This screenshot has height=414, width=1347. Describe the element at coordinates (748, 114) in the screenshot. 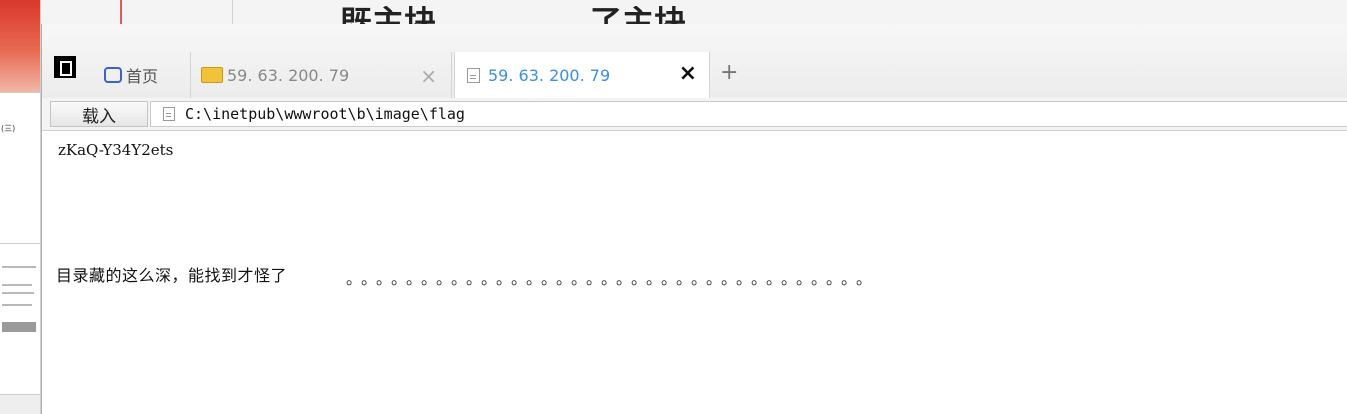

I see `address-field: C:\inetpub\wwwroot\b\image\flag` at that location.